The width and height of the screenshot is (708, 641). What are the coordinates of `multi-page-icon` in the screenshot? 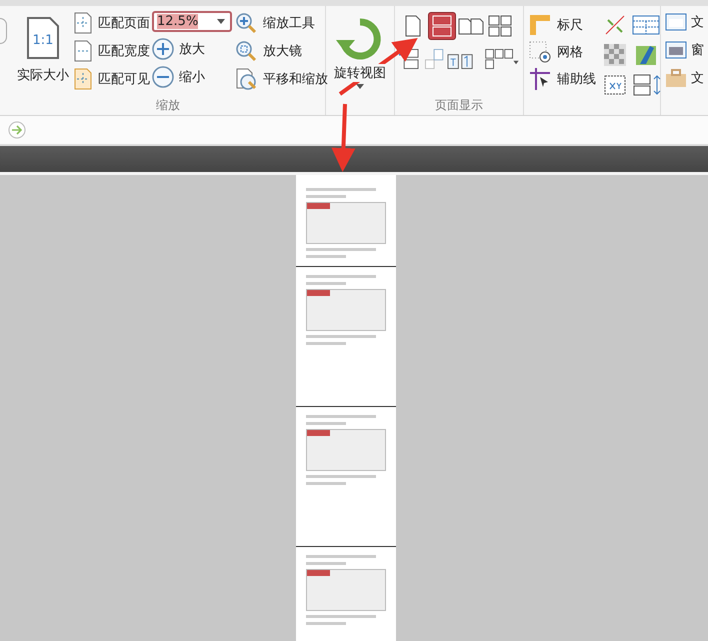 It's located at (501, 59).